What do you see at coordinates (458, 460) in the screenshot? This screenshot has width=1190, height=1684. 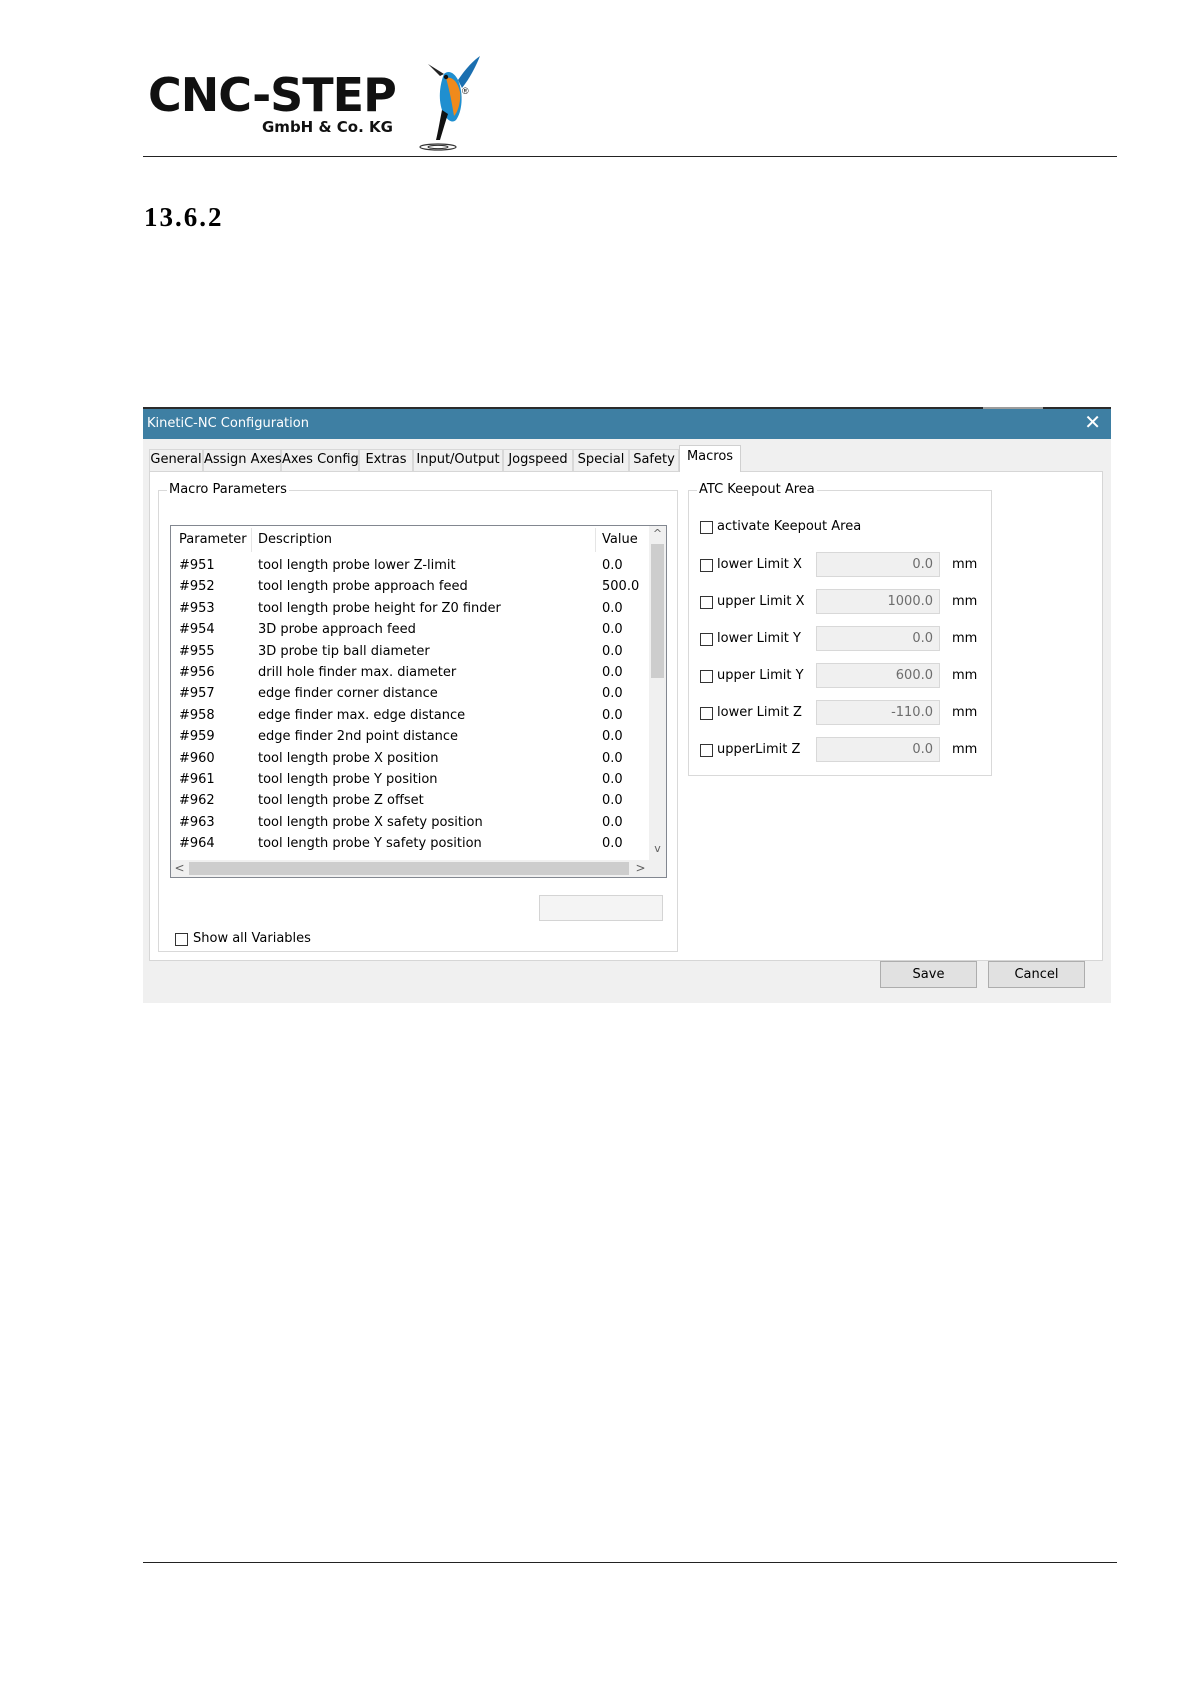 I see `tab-input-output: Input/Output` at bounding box center [458, 460].